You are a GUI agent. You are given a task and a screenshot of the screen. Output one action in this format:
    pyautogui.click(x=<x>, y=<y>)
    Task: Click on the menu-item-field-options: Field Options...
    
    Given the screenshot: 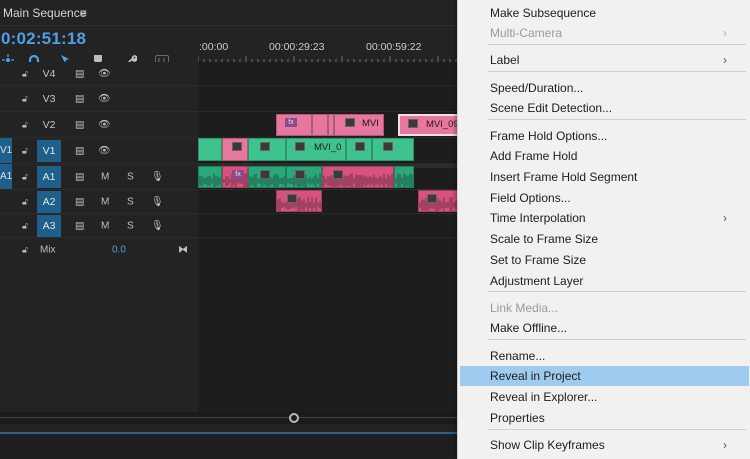 What is the action you would take?
    pyautogui.click(x=604, y=198)
    